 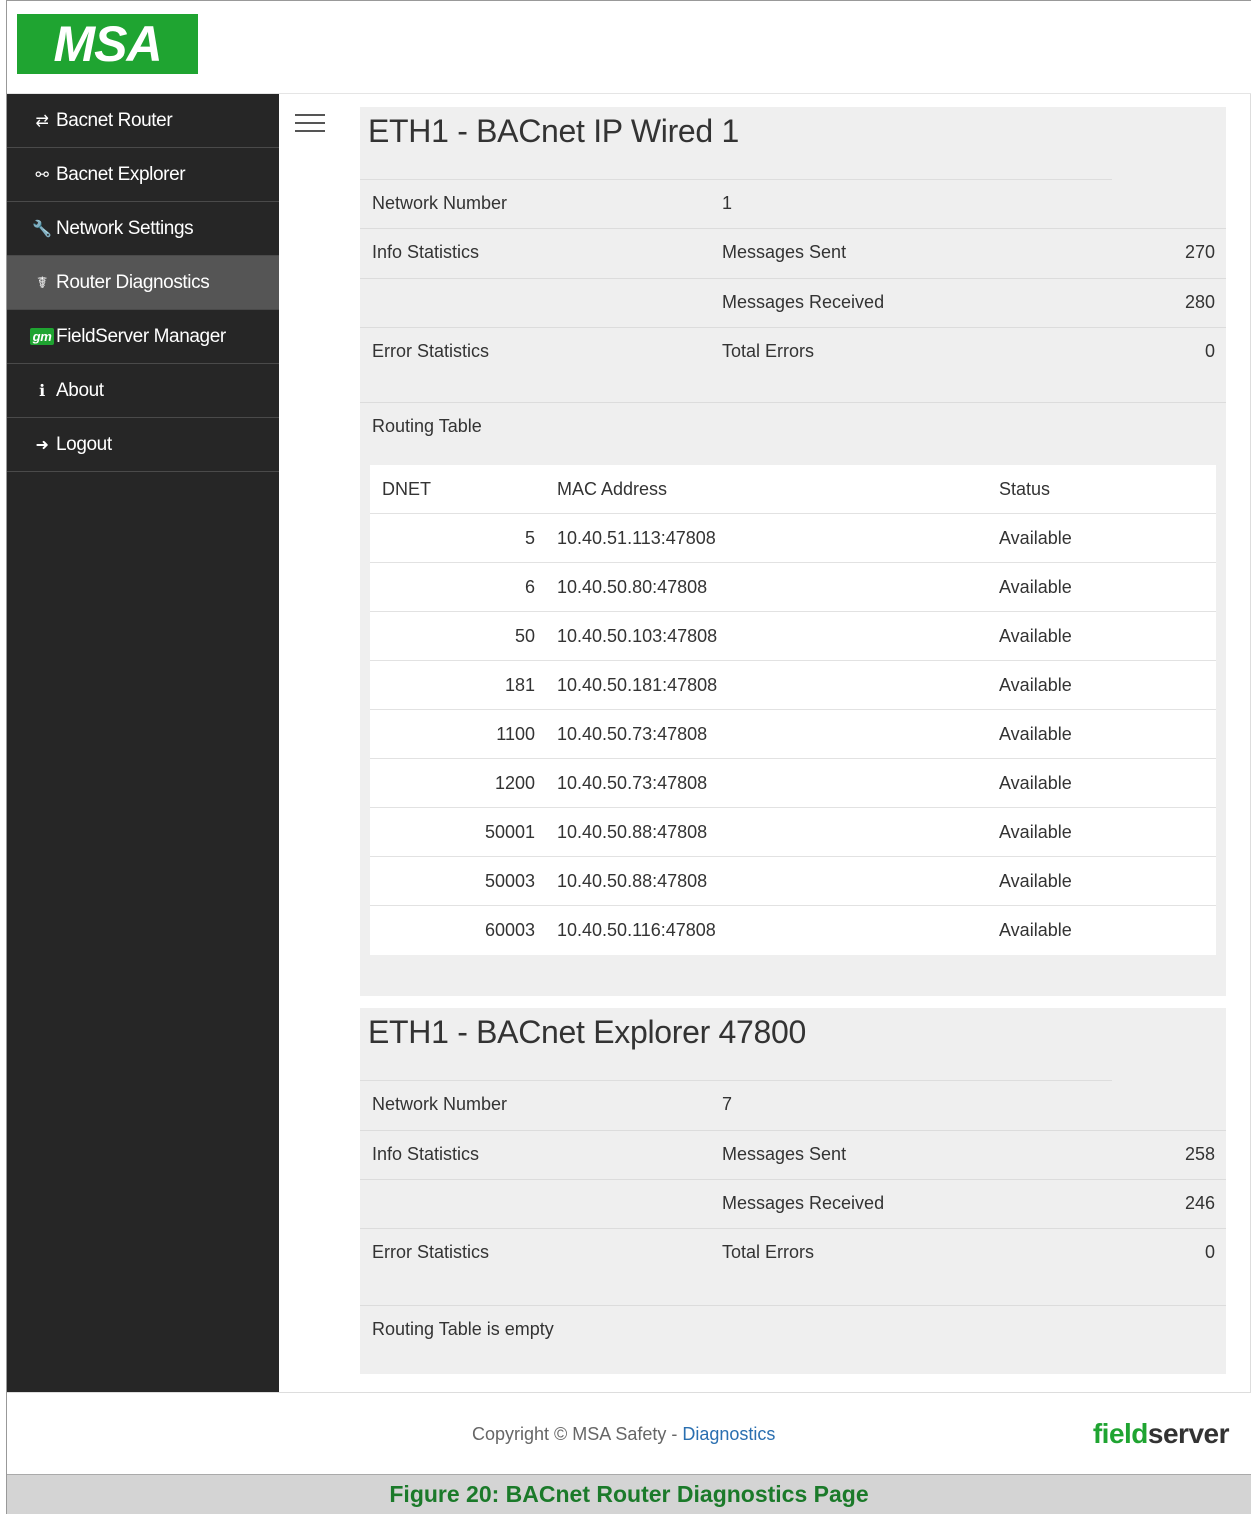 I want to click on dnet-cell: 60003, so click(x=509, y=930).